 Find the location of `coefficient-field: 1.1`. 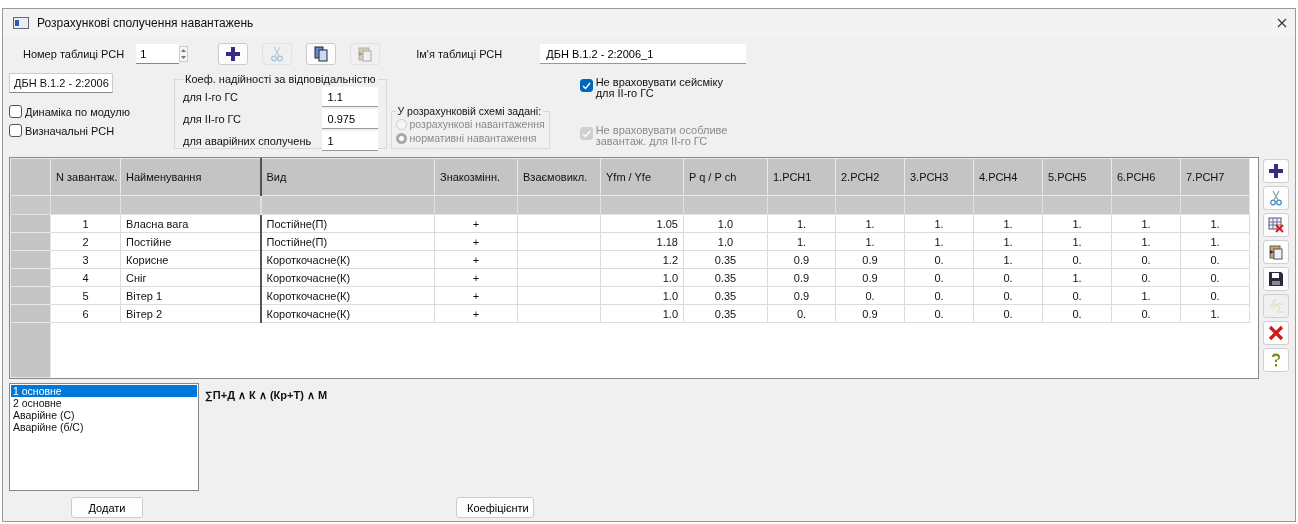

coefficient-field: 1.1 is located at coordinates (349, 97).